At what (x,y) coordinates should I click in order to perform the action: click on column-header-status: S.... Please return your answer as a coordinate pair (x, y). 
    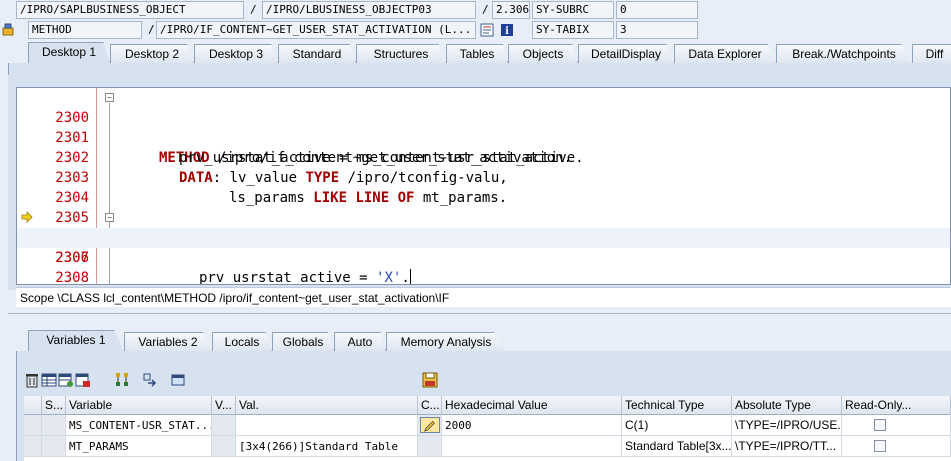
    Looking at the image, I should click on (54, 405).